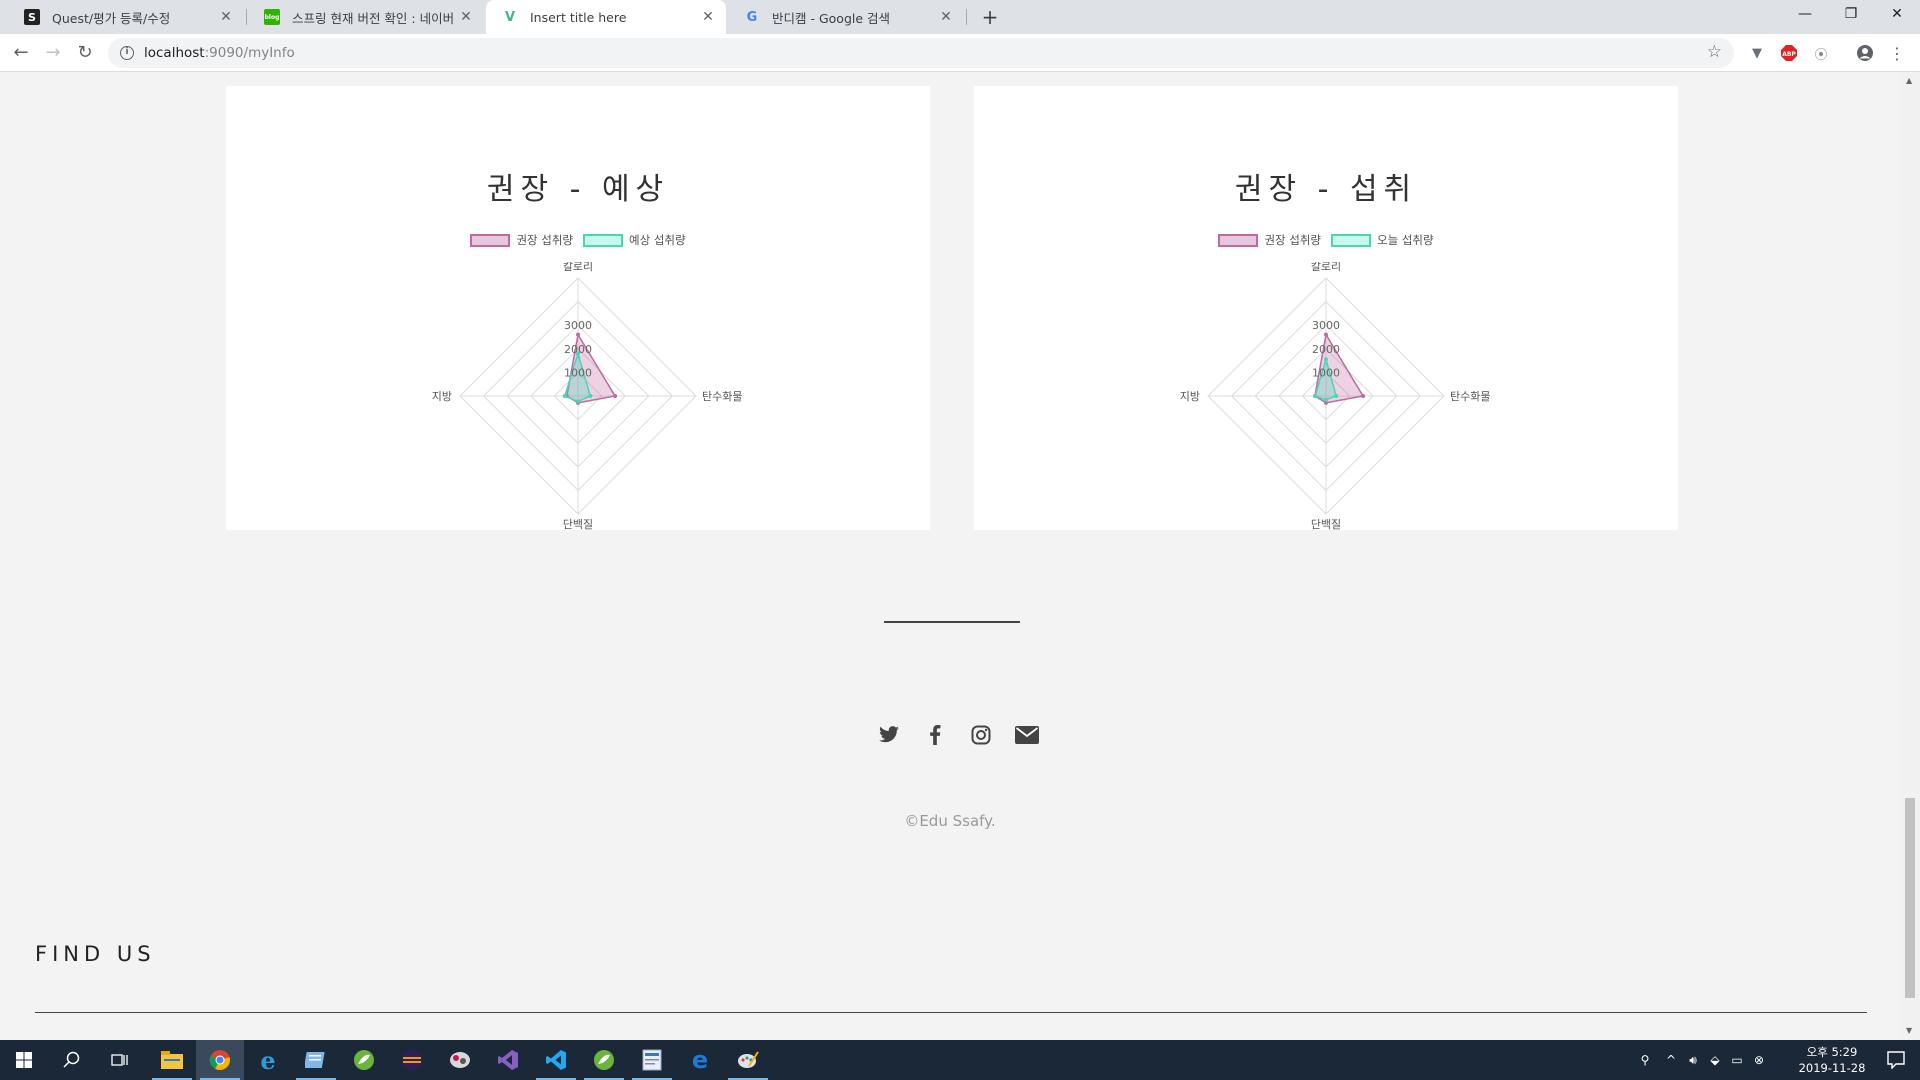 The height and width of the screenshot is (1080, 1920). Describe the element at coordinates (1910, 898) in the screenshot. I see `scroll-thumb` at that location.